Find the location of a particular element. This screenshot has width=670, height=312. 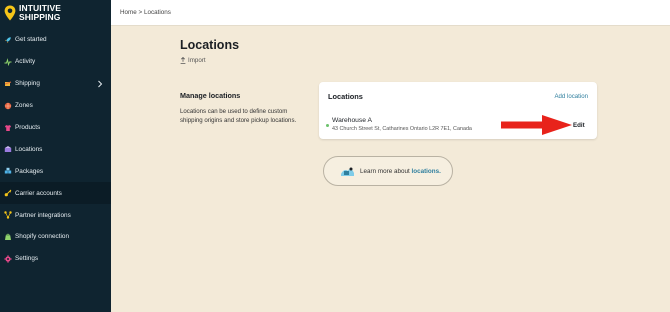

activity-icon is located at coordinates (8, 61).